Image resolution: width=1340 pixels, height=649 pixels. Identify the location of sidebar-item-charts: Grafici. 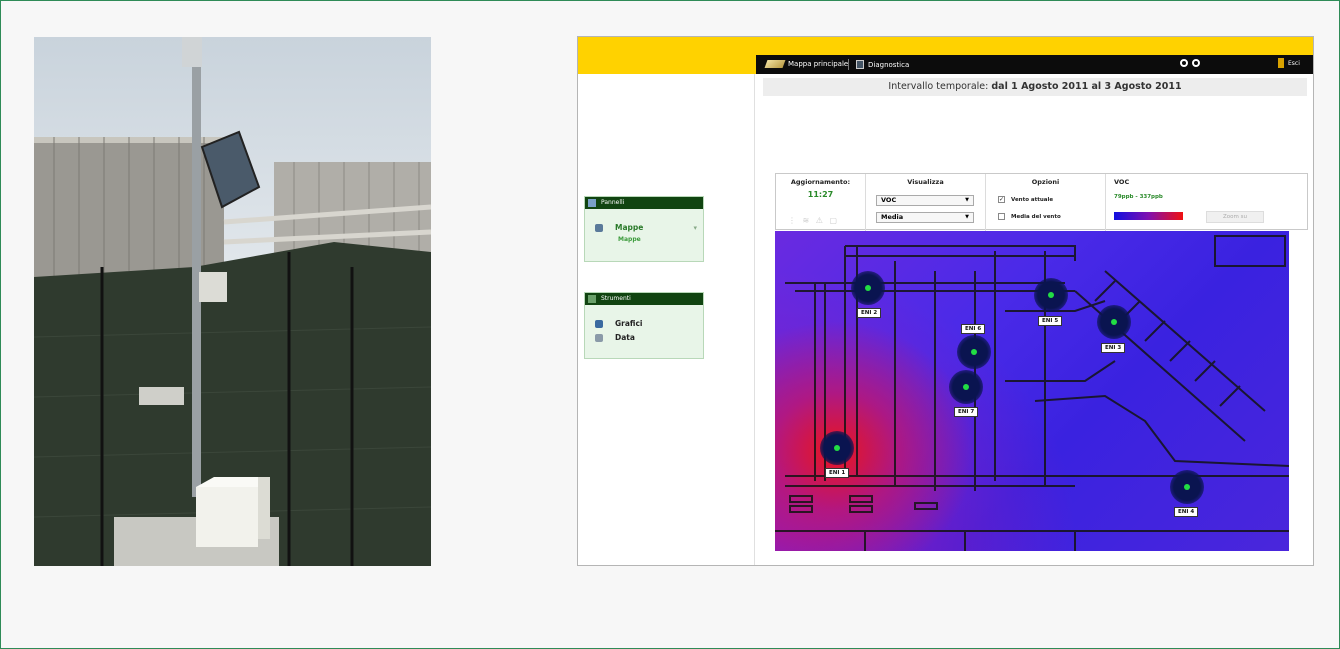
(644, 324).